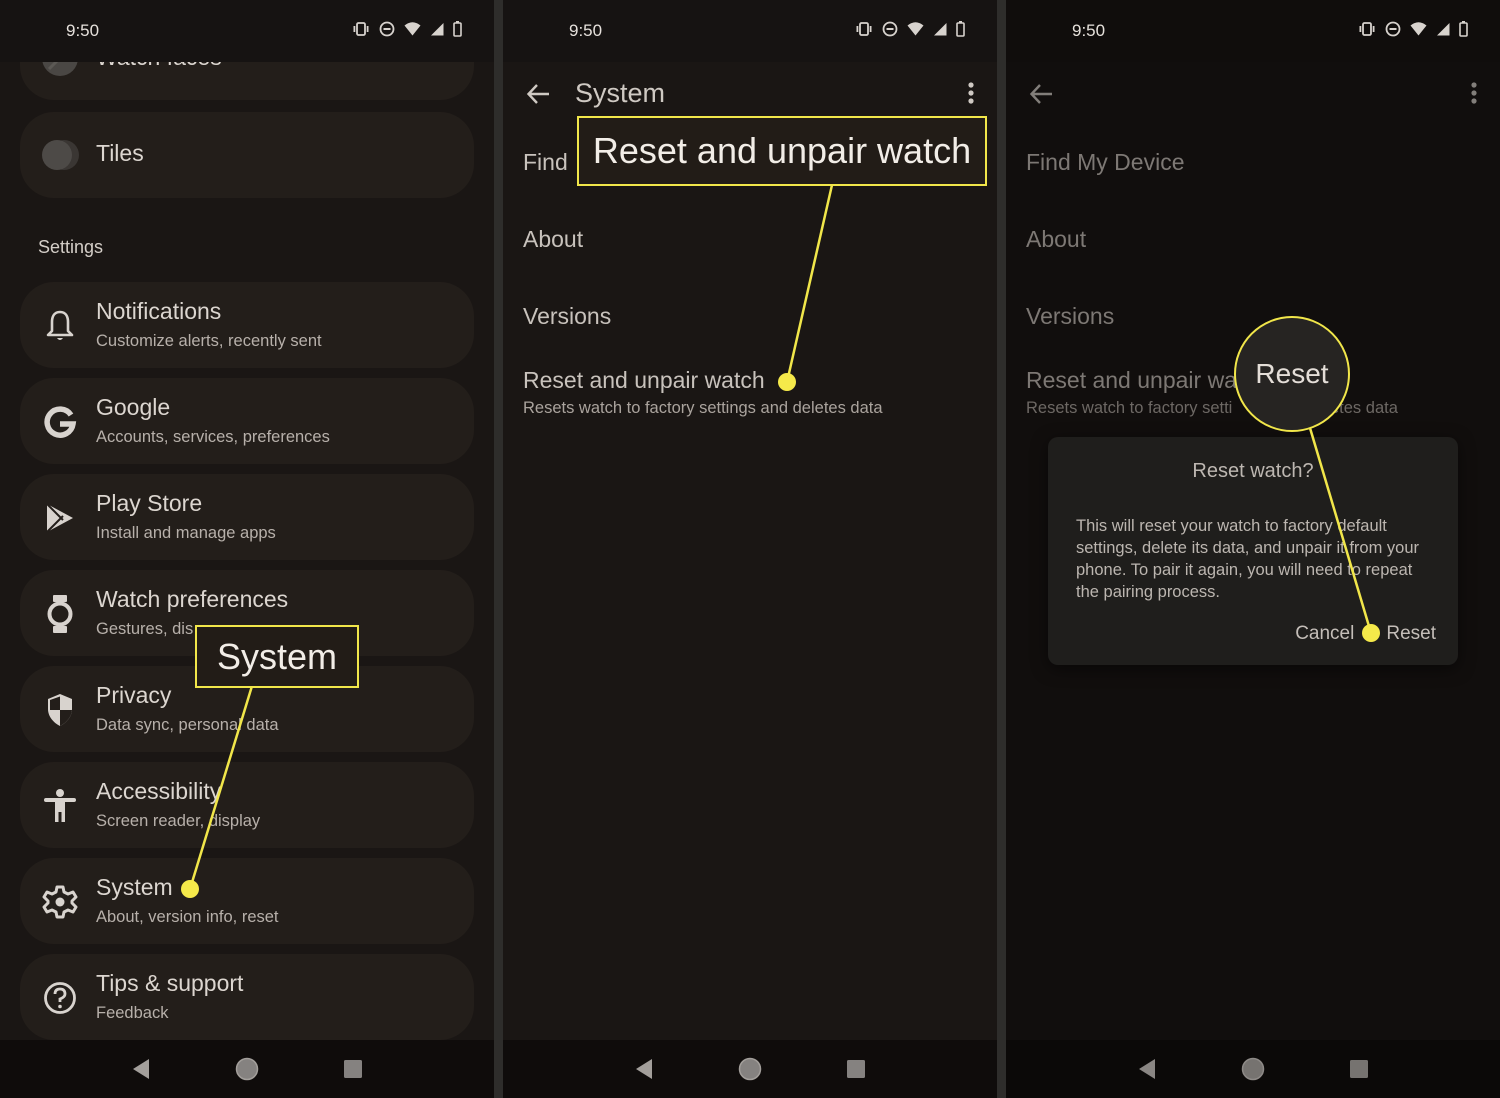  I want to click on list-item-tiles: Tiles, so click(247, 155).